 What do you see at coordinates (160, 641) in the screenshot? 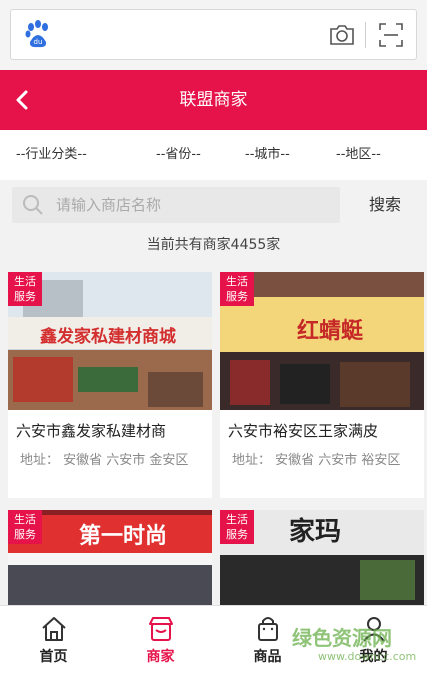
I see `tab-stores: 商家` at bounding box center [160, 641].